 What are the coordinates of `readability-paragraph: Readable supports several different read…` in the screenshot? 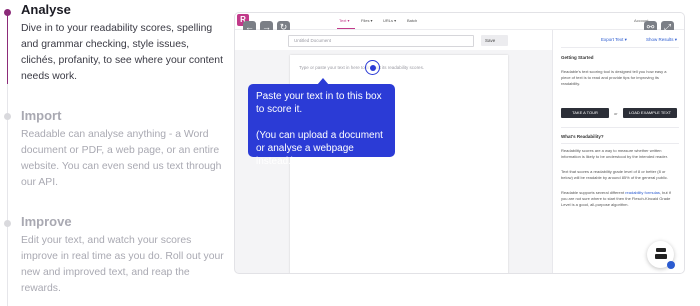 It's located at (617, 199).